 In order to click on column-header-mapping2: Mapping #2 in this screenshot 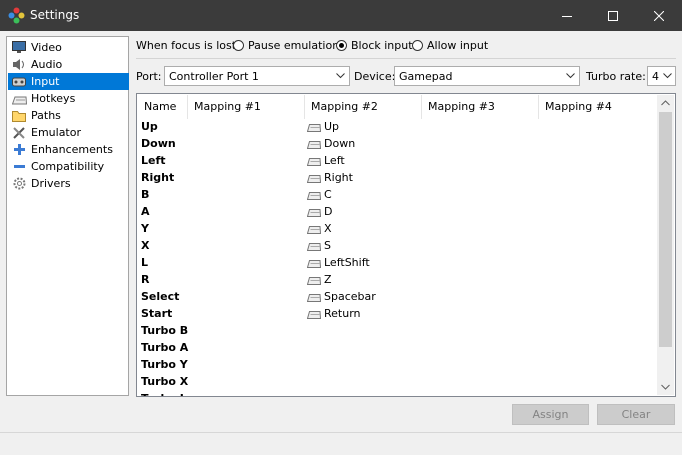, I will do `click(344, 107)`.